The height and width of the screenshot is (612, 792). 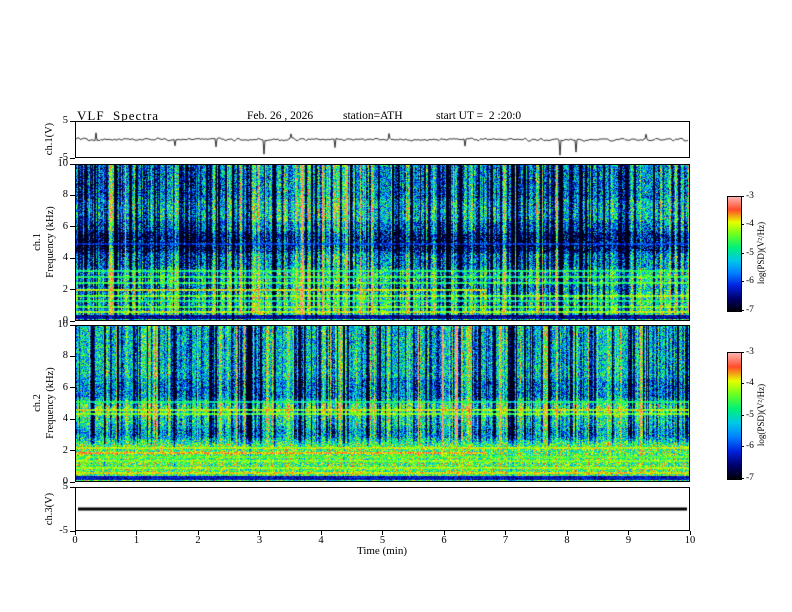 I want to click on time-axis-label: Time (min), so click(x=381, y=551).